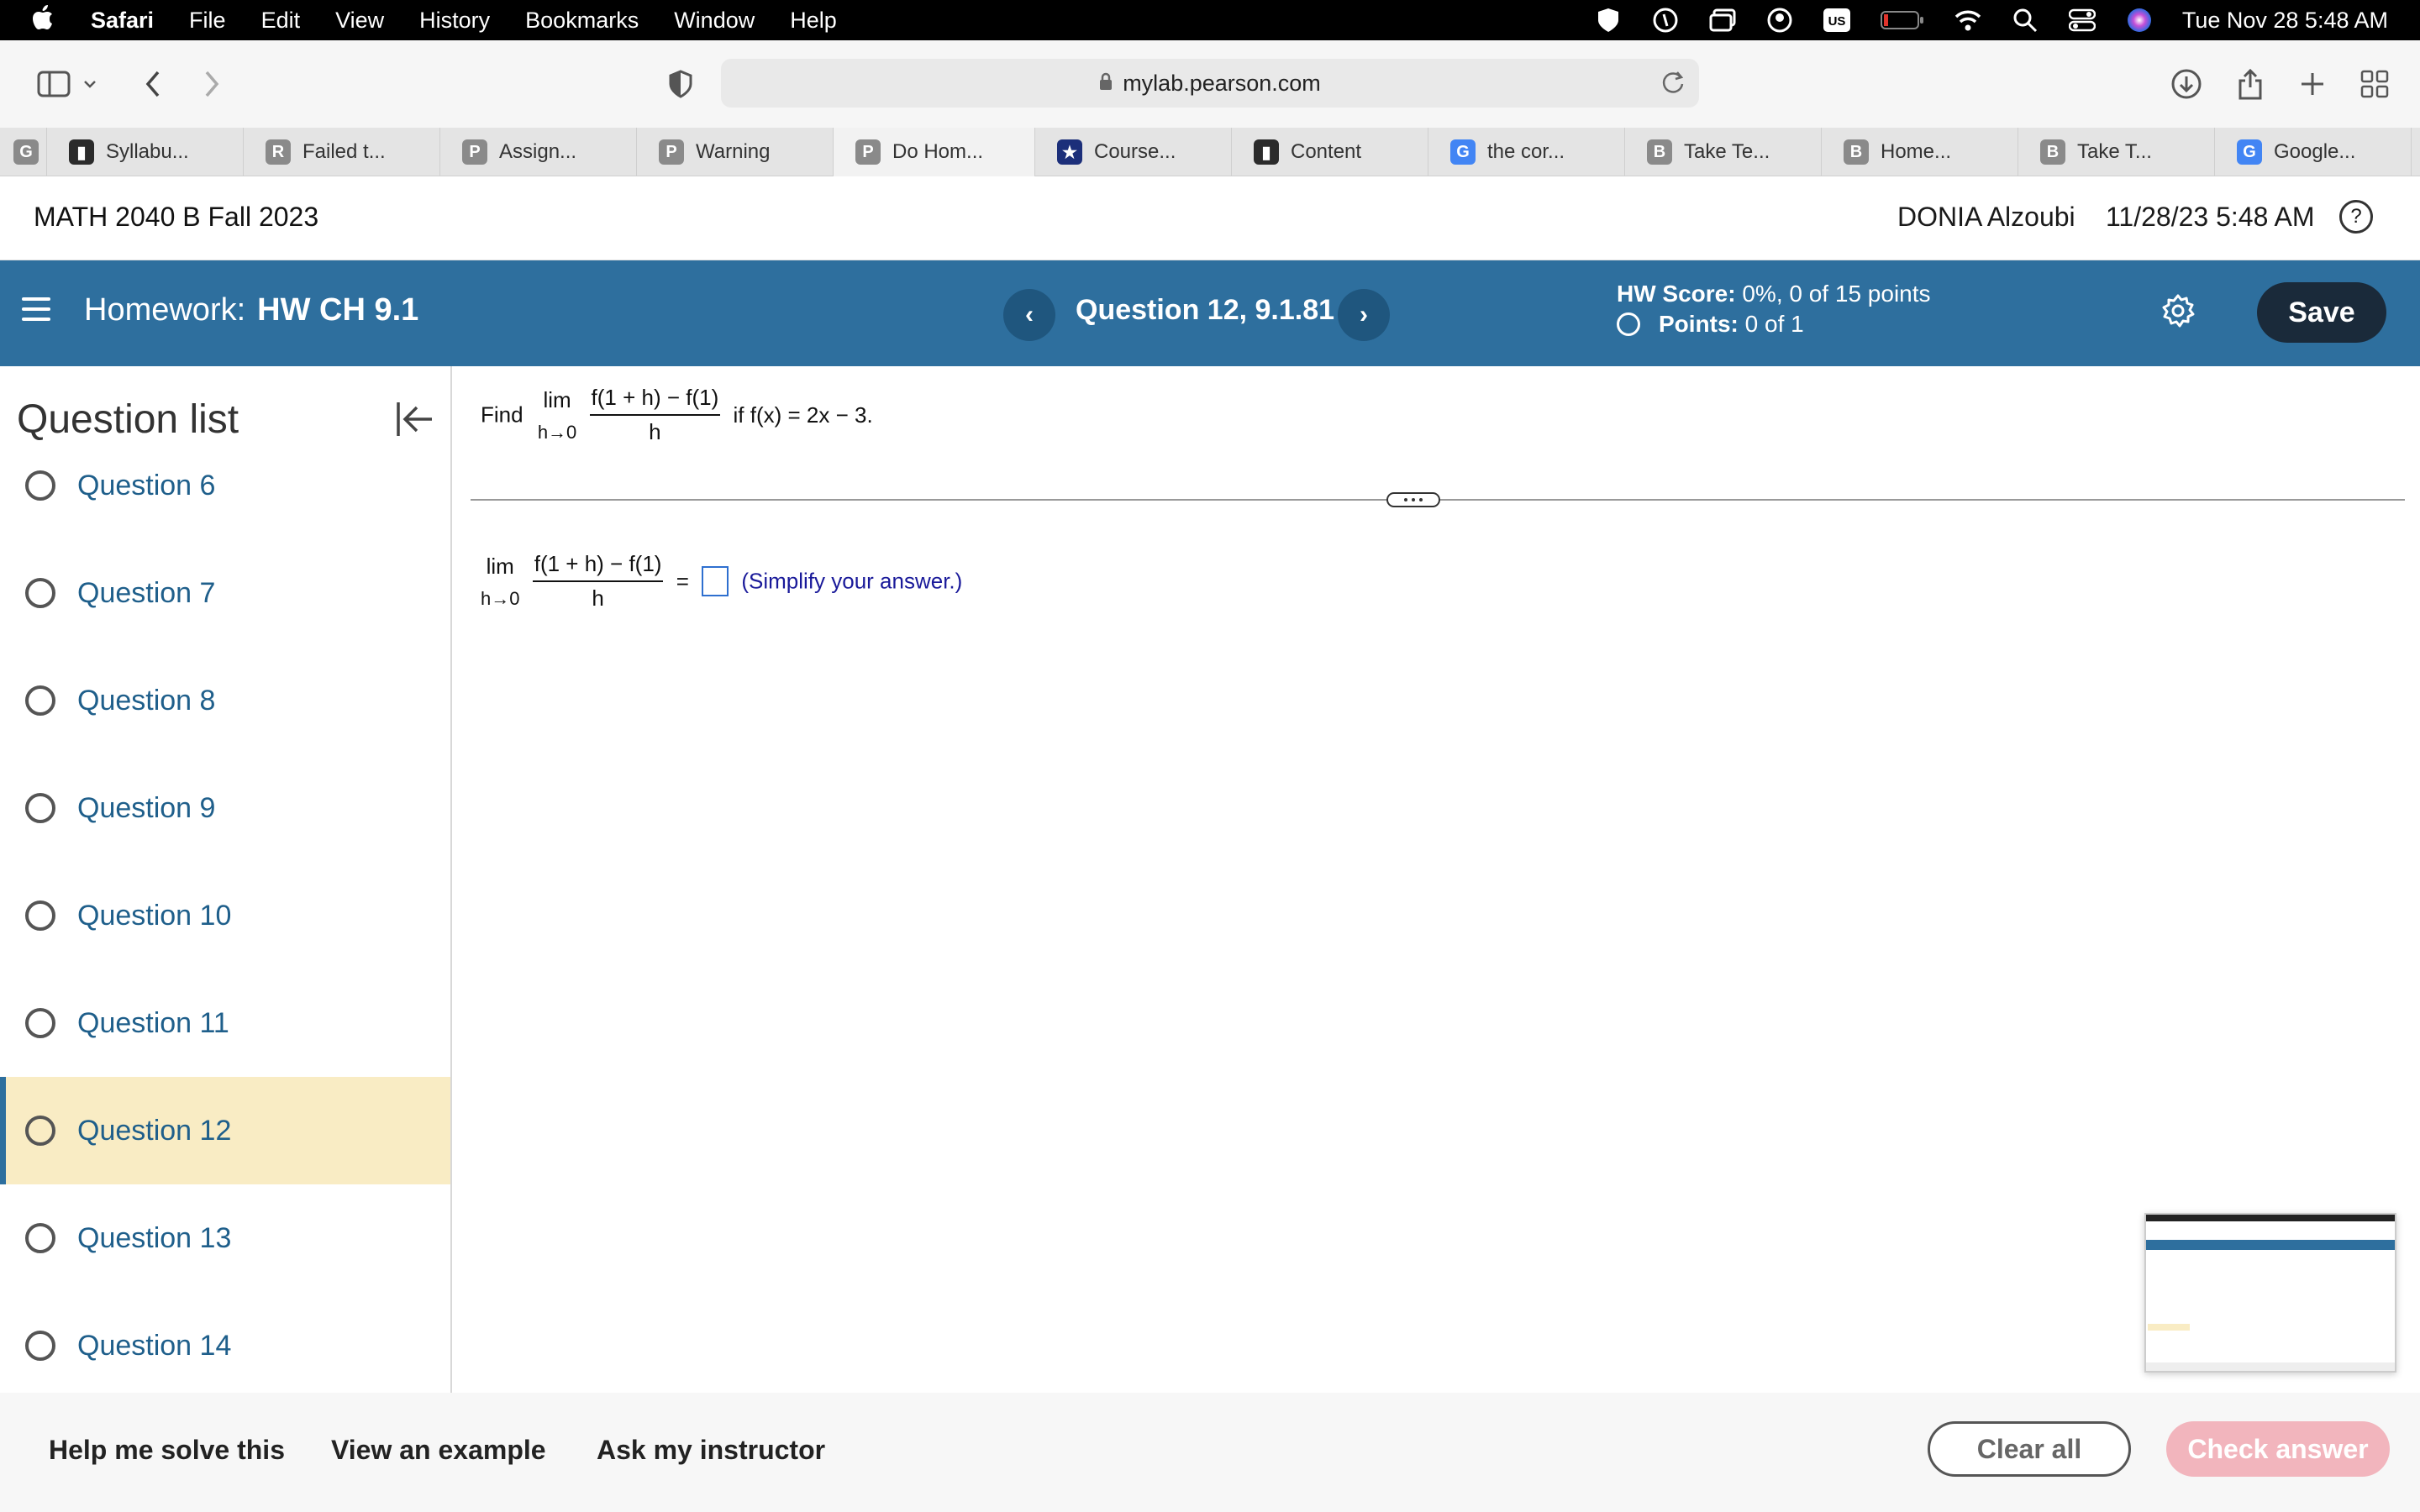  I want to click on battery-icon, so click(1903, 20).